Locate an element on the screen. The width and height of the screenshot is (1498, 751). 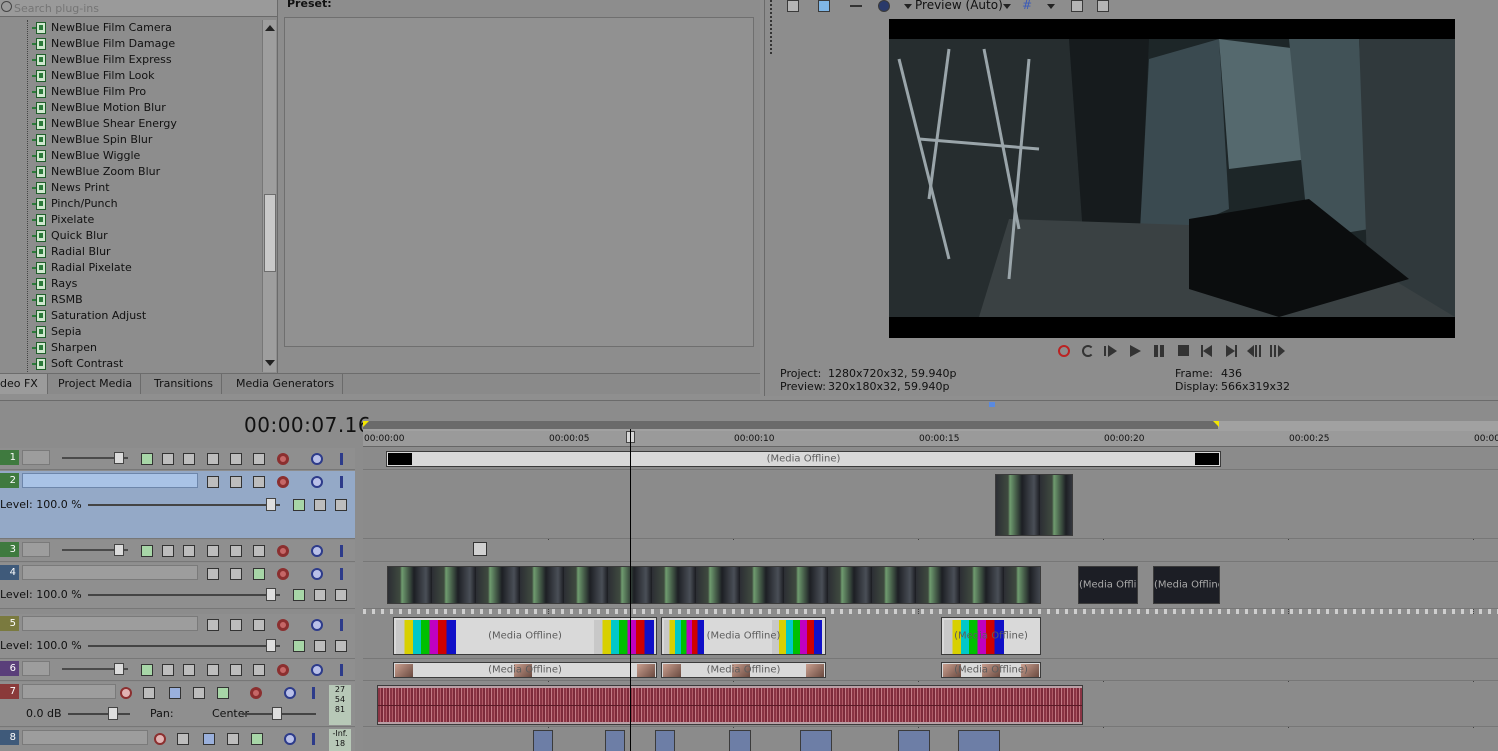
preview-mode-icon is located at coordinates (884, 6).